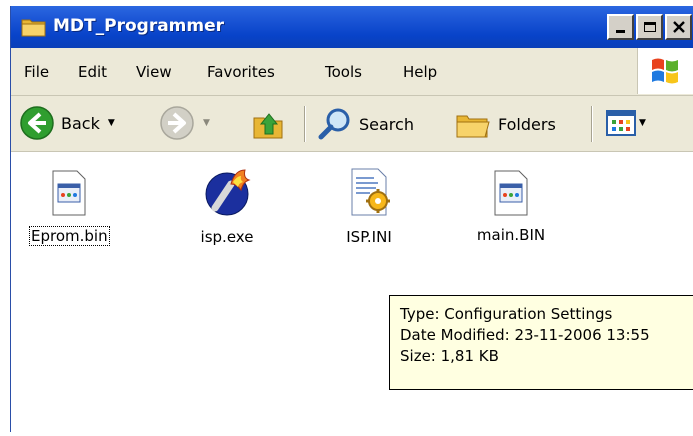 The width and height of the screenshot is (693, 436). Describe the element at coordinates (420, 72) in the screenshot. I see `menu-help: Help` at that location.